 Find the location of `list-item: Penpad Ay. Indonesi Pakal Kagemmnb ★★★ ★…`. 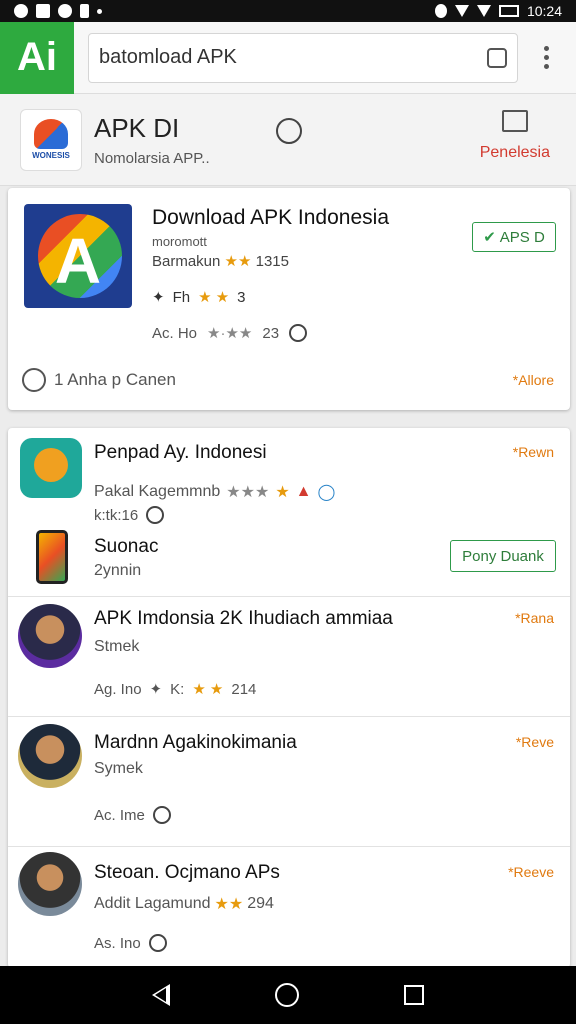

list-item: Penpad Ay. Indonesi Pakal Kagemmnb ★★★ ★… is located at coordinates (289, 476).